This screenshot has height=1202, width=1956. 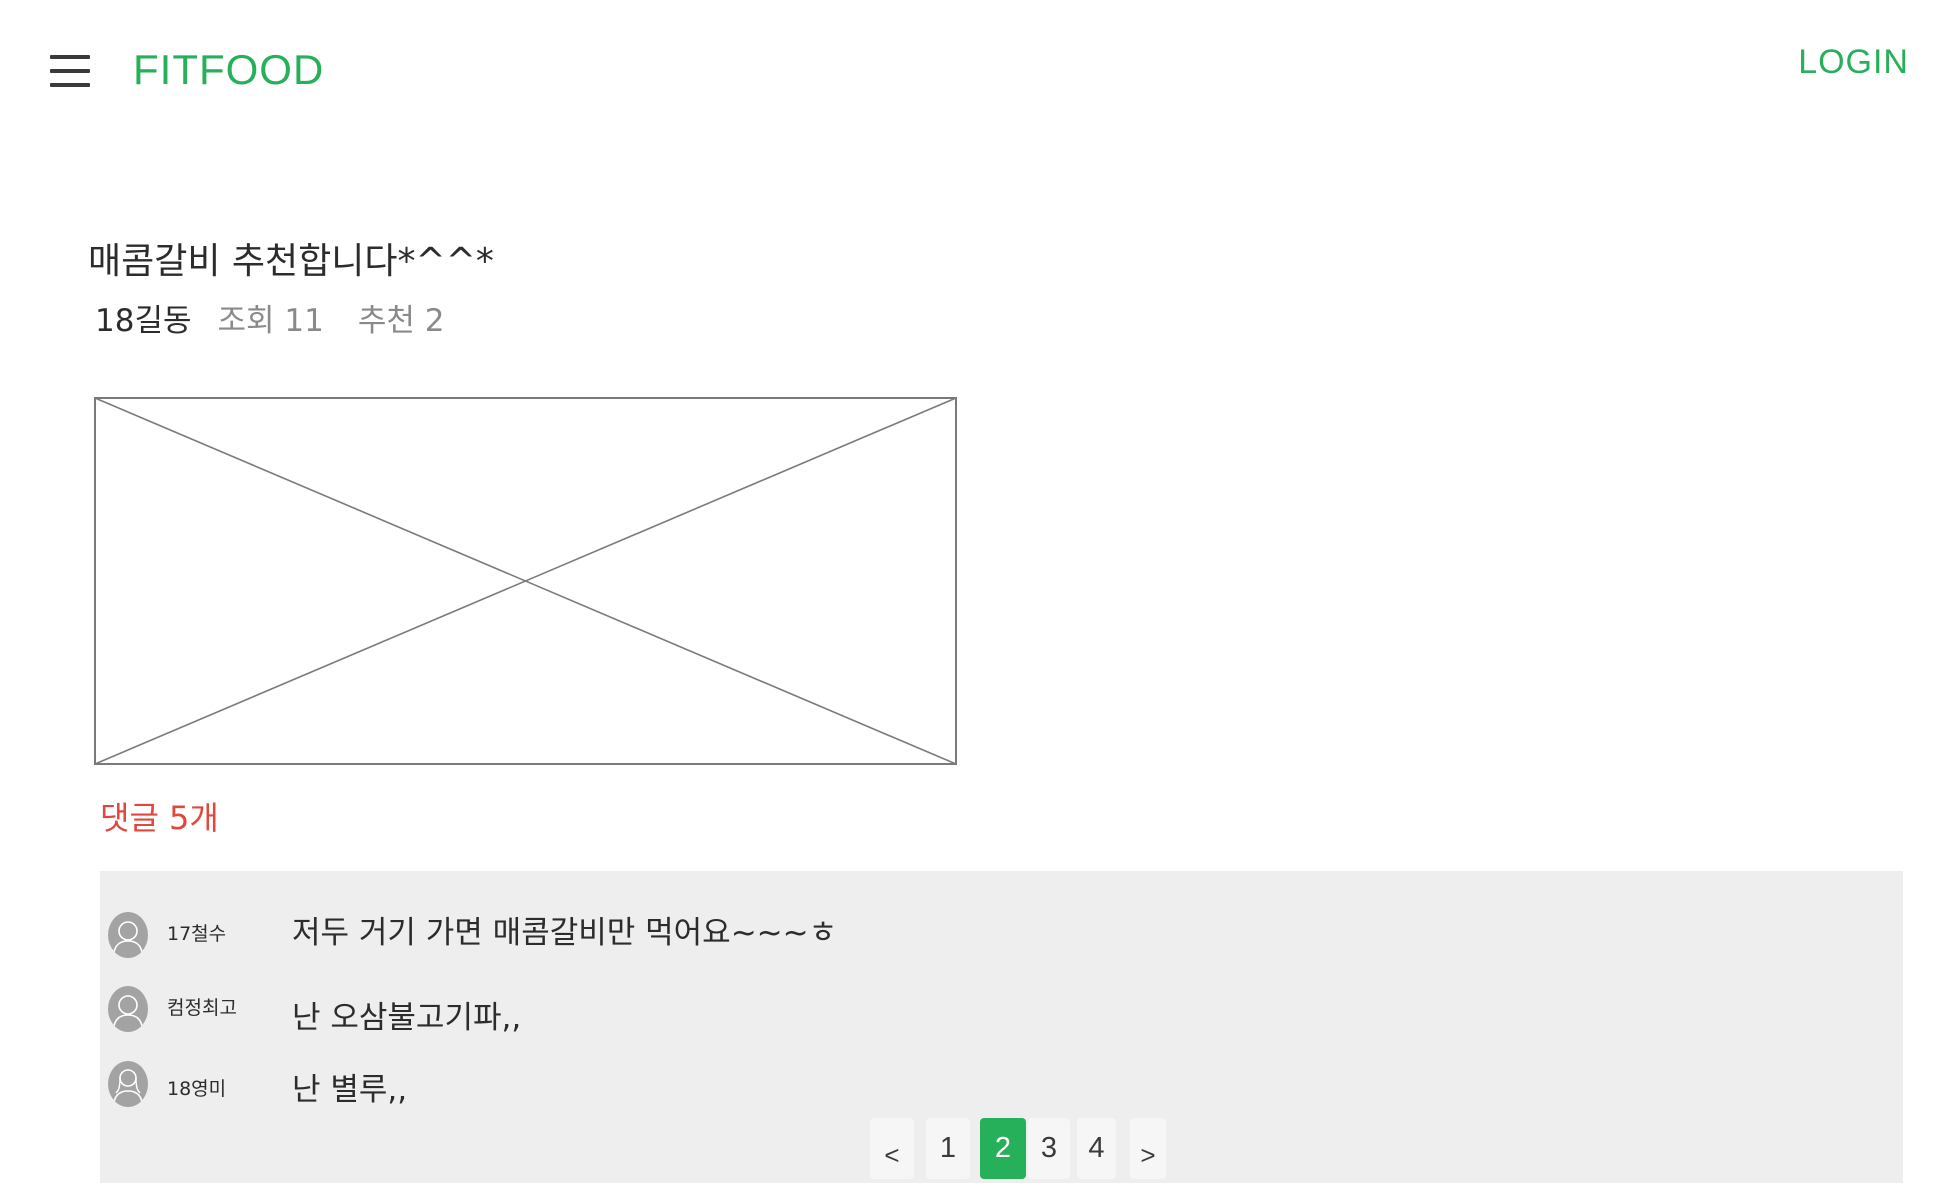 What do you see at coordinates (70, 71) in the screenshot?
I see `hamburger-menu-icon` at bounding box center [70, 71].